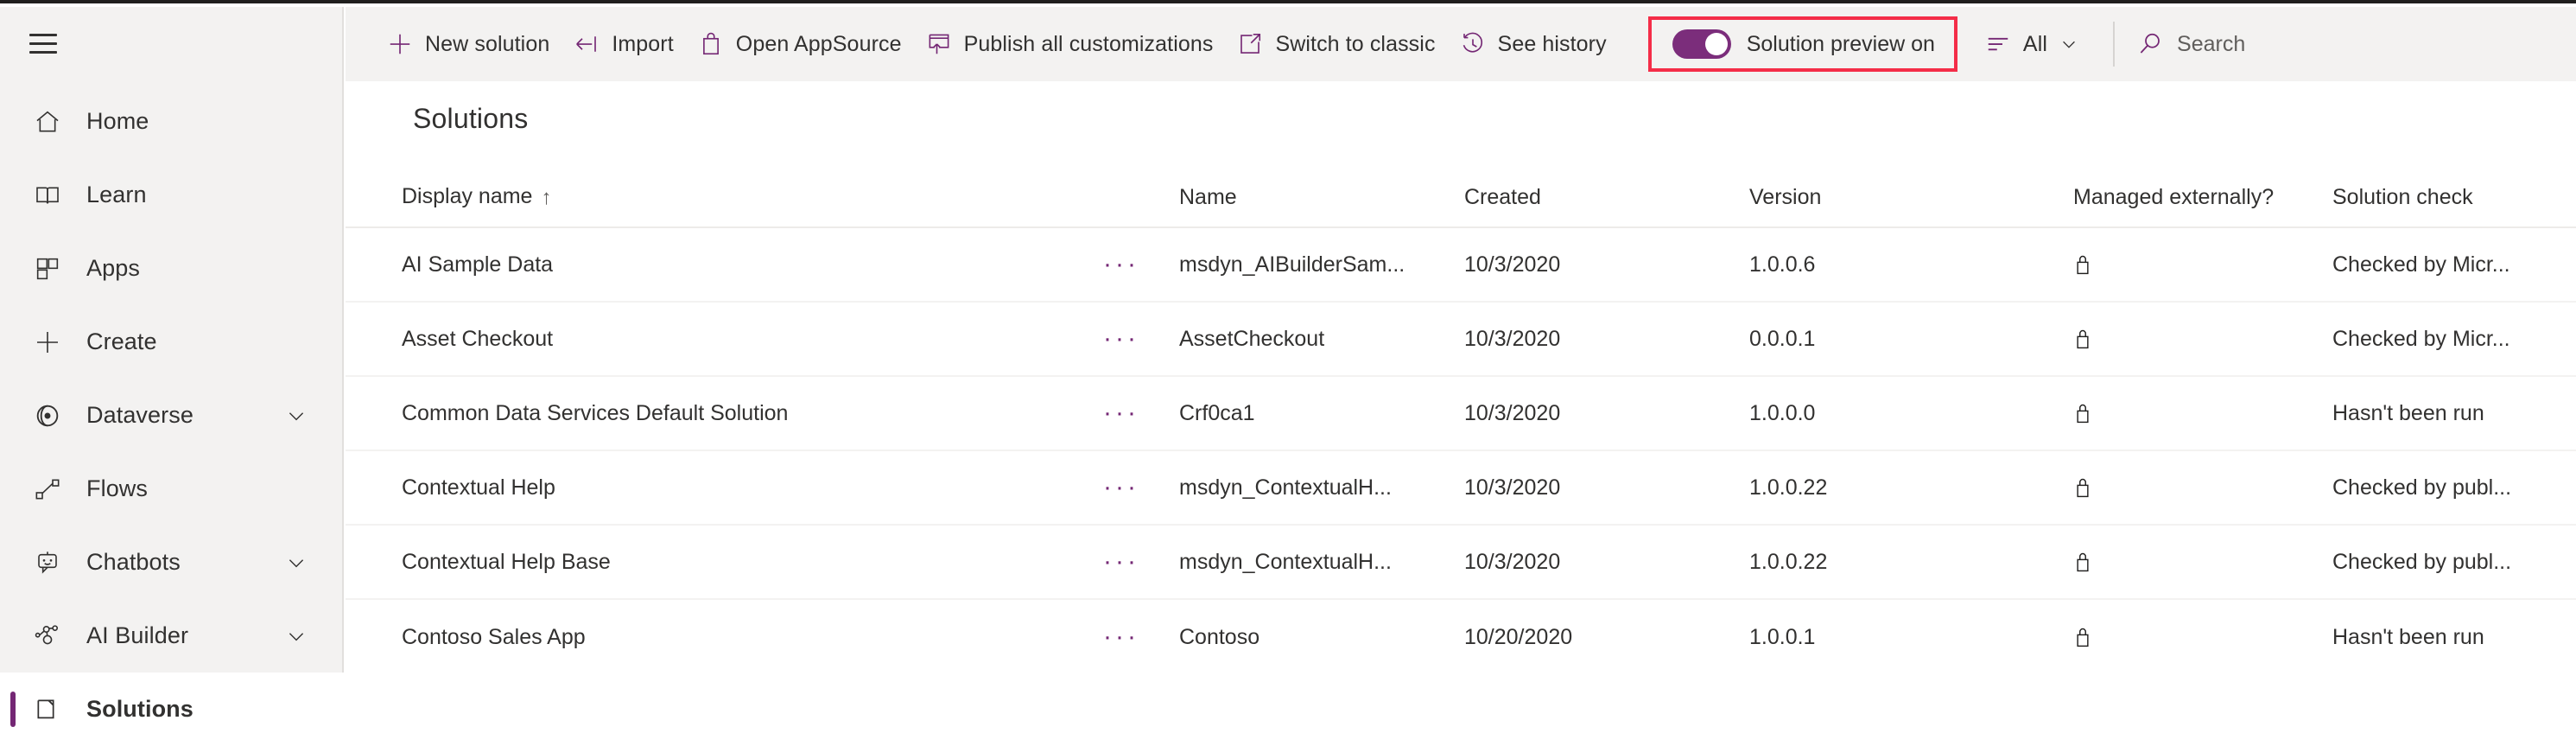  Describe the element at coordinates (1518, 636) in the screenshot. I see `cell-created: 10/20/2020` at that location.